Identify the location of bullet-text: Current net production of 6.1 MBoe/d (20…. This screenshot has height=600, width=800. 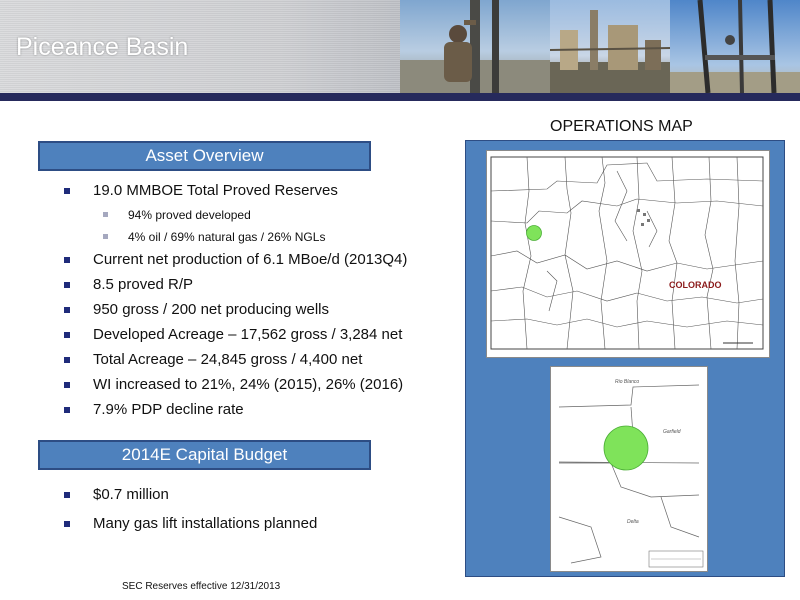
(250, 259).